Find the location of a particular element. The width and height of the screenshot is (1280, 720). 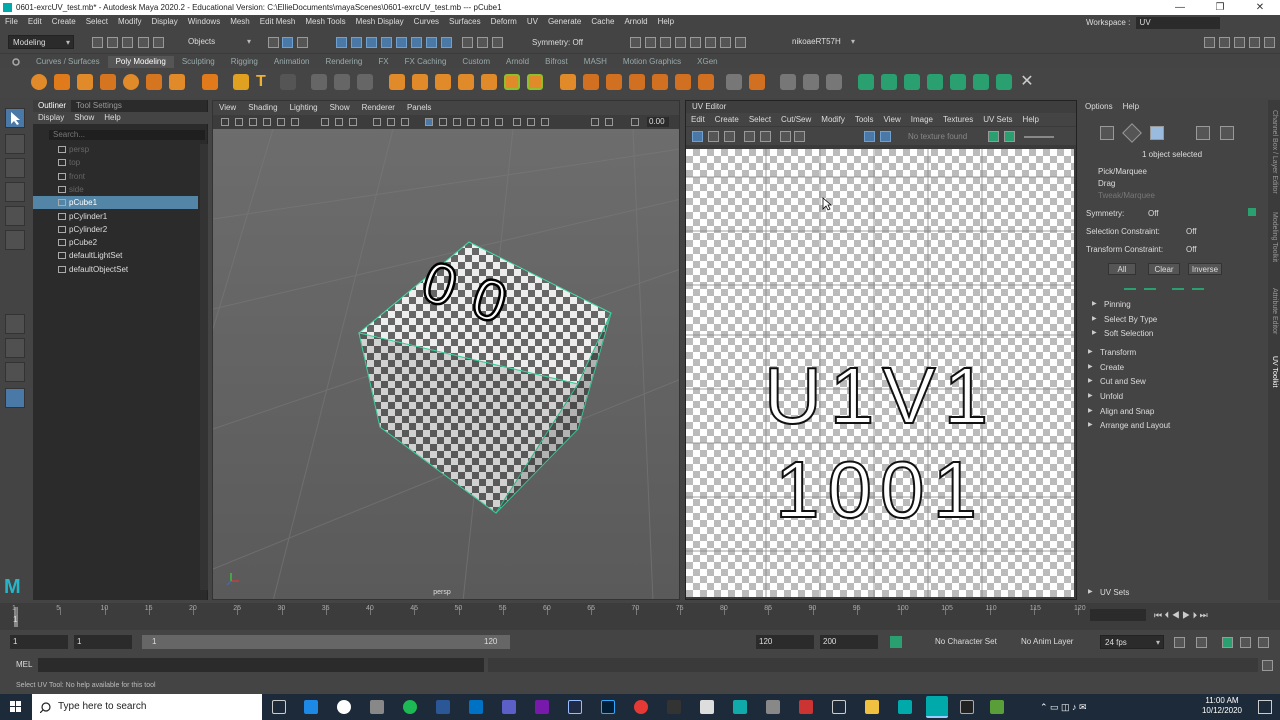

offset-loop-icon is located at coordinates (683, 82).